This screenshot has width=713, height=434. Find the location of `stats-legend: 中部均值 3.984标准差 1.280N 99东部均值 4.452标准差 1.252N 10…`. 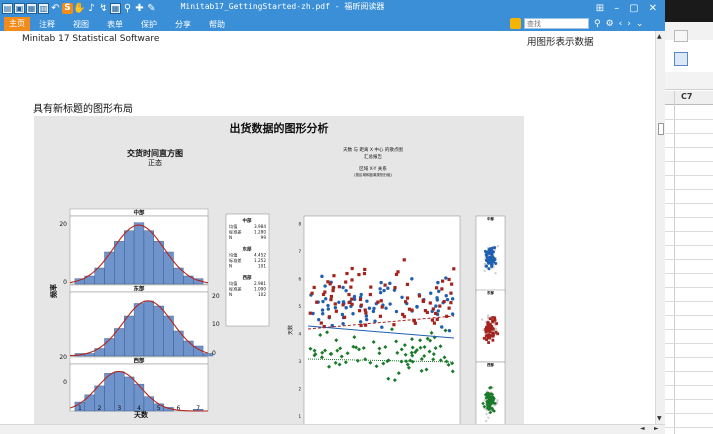

stats-legend: 中部均值 3.984标准差 1.280N 99东部均值 4.452标准差 1.252N 10… is located at coordinates (247, 270).